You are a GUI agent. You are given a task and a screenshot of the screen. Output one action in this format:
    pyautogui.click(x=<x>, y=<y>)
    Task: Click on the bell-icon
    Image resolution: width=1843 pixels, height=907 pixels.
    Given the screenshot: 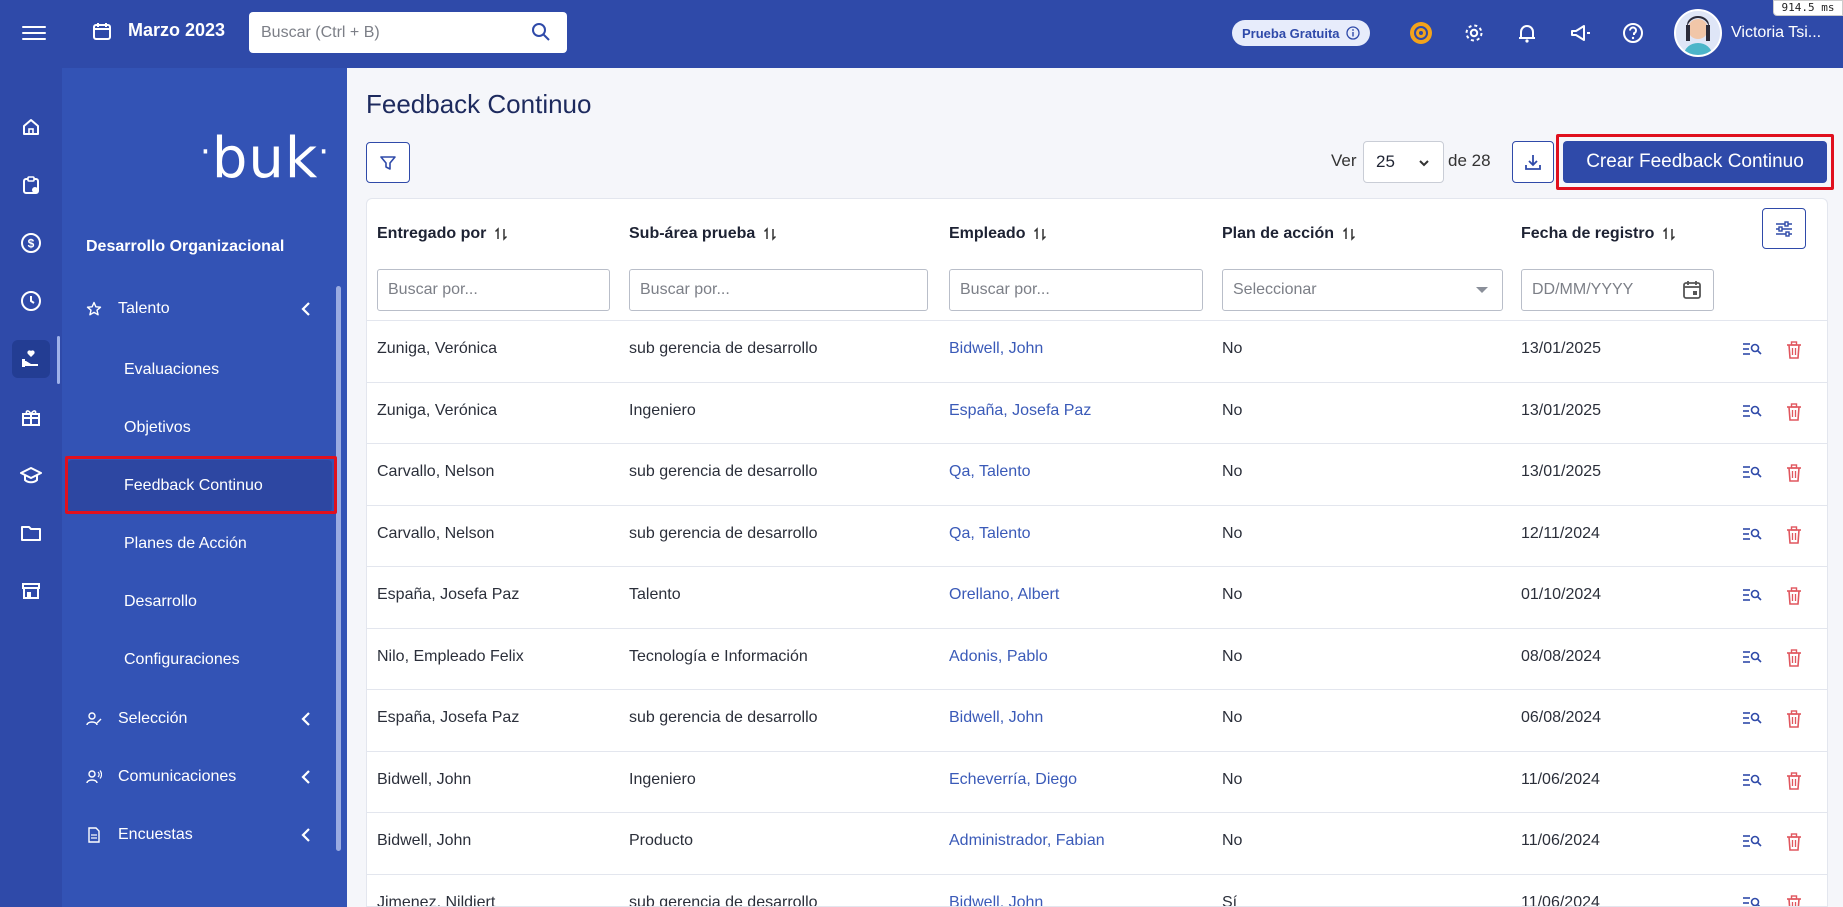 What is the action you would take?
    pyautogui.click(x=1527, y=33)
    